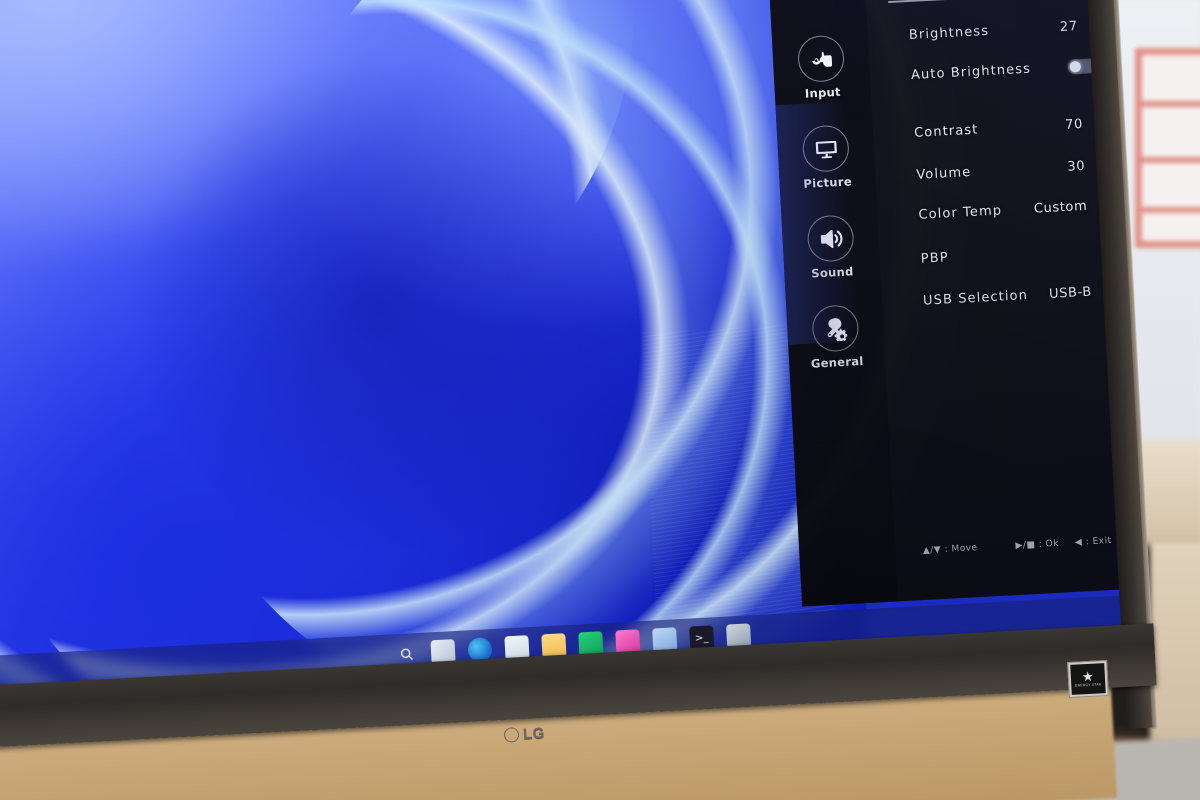 The image size is (1200, 800). Describe the element at coordinates (950, 550) in the screenshot. I see `hint-move: ▲/▼ : Move` at that location.